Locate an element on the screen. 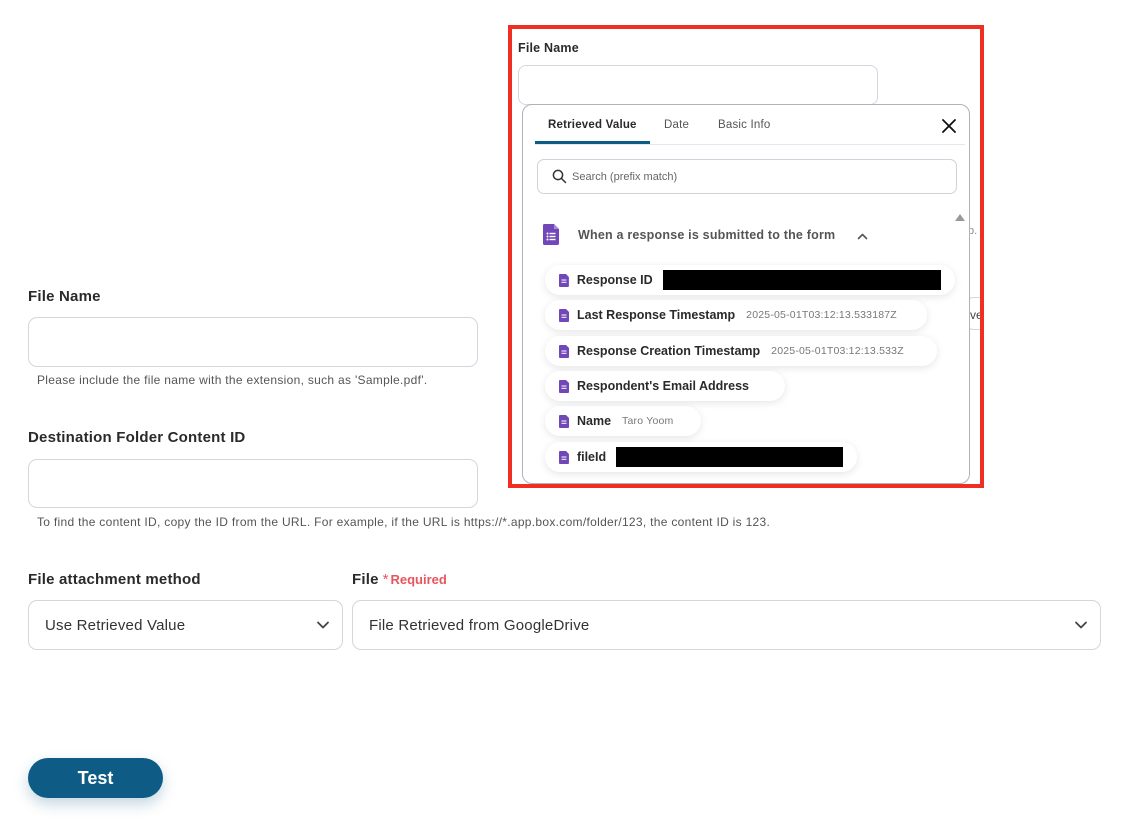 The width and height of the screenshot is (1129, 827). list-item-response-id: Response ID is located at coordinates (750, 280).